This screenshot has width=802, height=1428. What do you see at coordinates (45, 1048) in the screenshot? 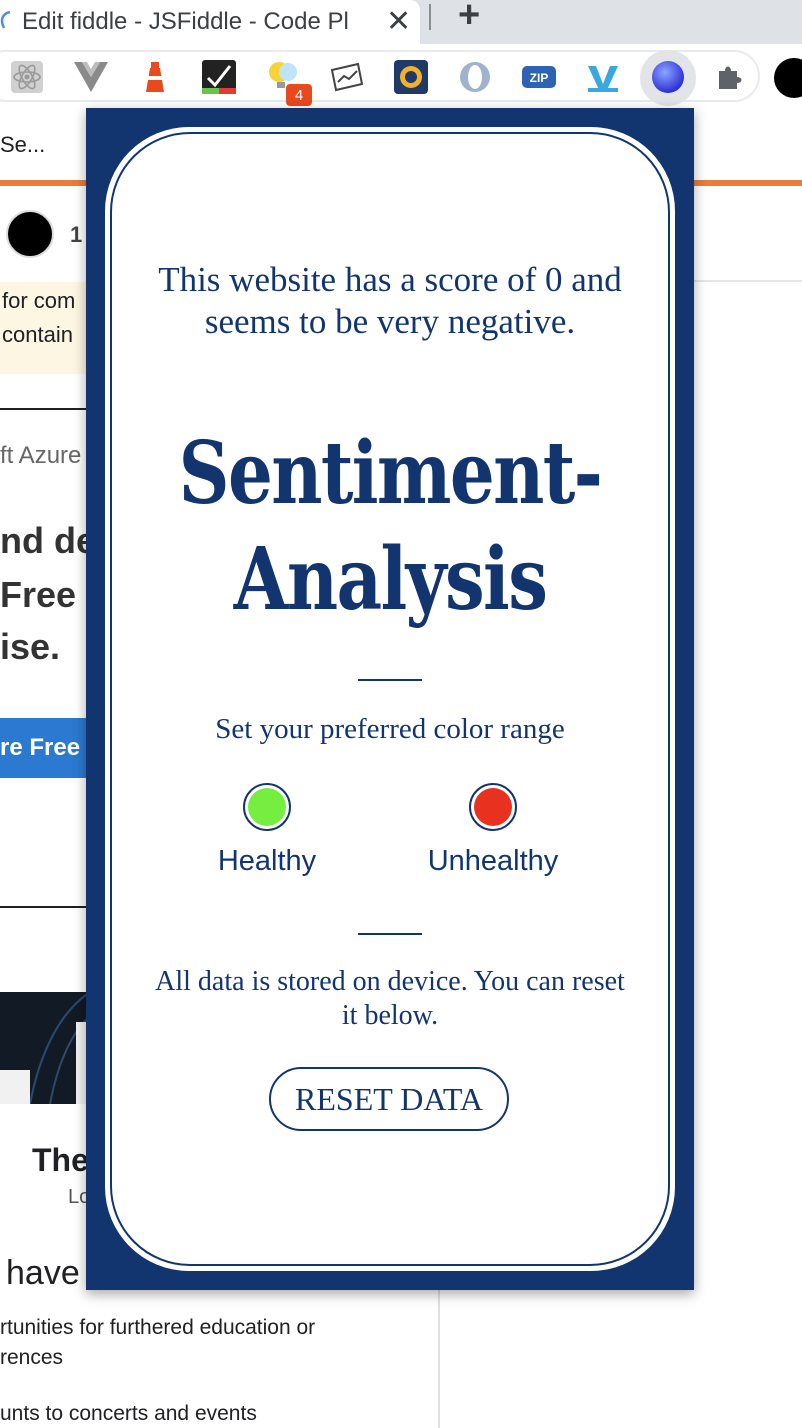
I see `promo-image` at bounding box center [45, 1048].